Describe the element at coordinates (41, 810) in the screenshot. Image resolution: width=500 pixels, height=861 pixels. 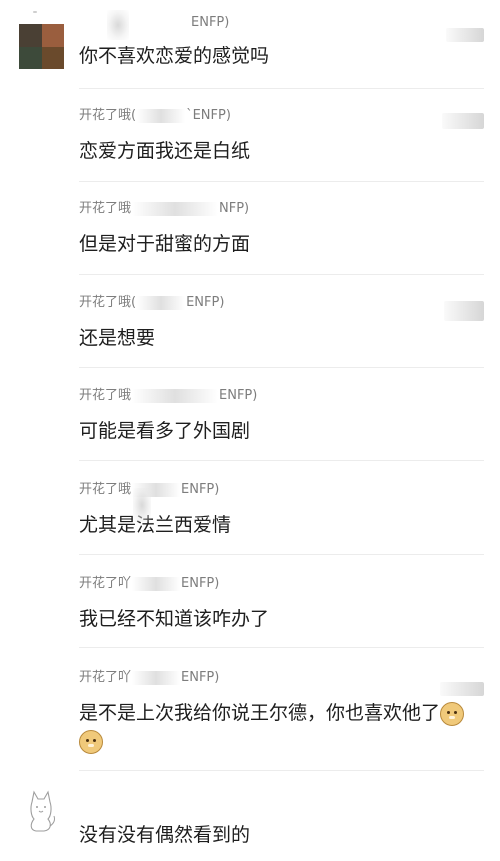
I see `cat-avatar-icon` at that location.